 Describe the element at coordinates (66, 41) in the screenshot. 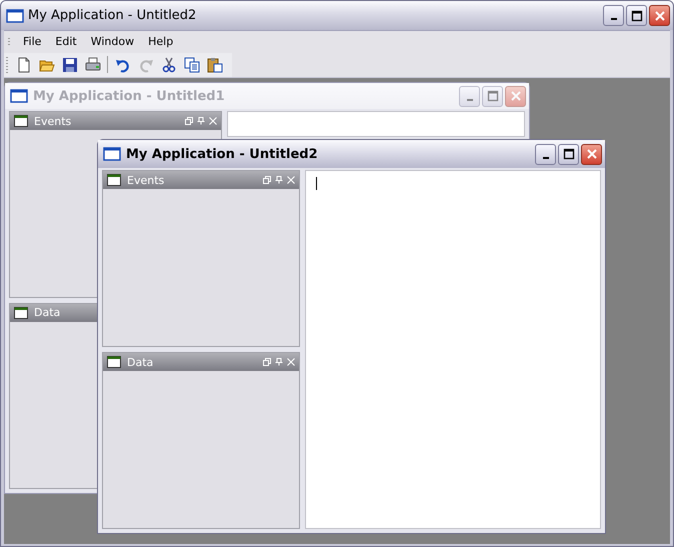

I see `menu-item: Edit` at that location.